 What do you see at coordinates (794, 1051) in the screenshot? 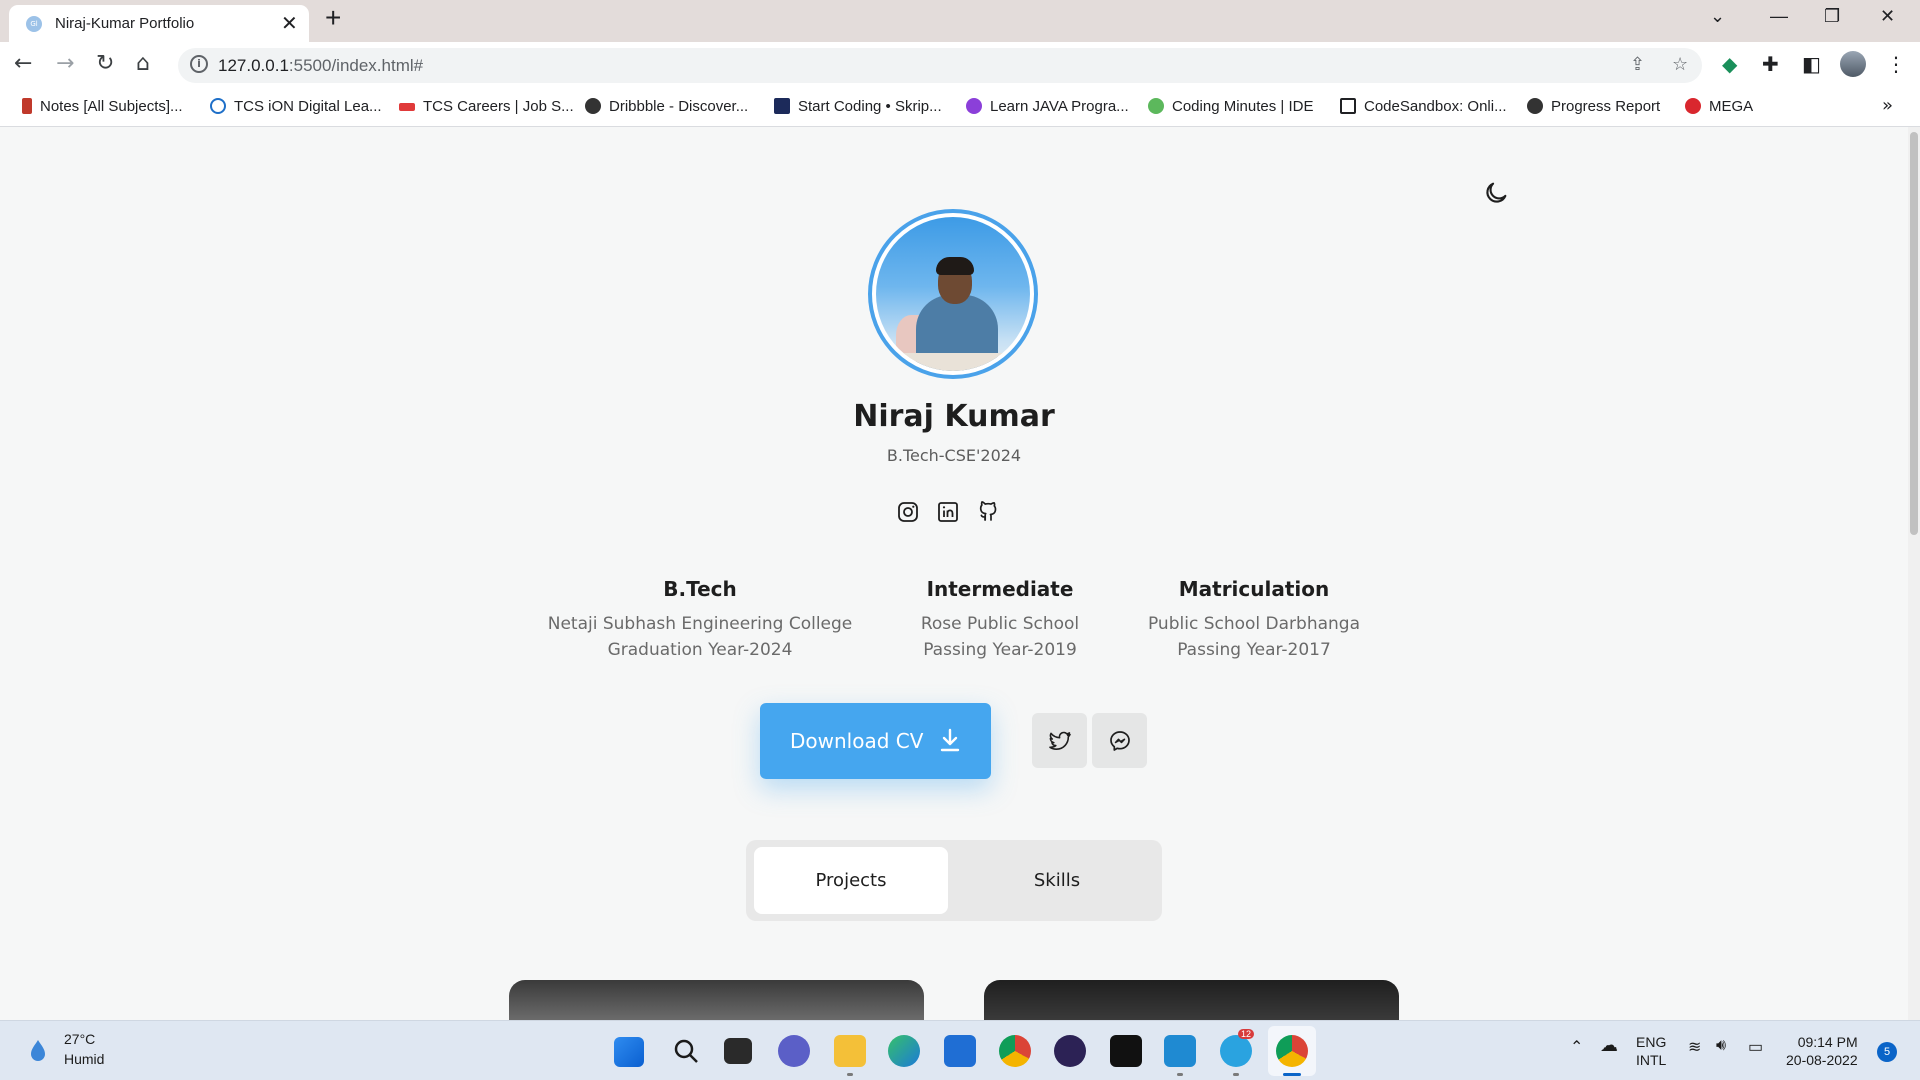
I see `teams-chat-icon` at bounding box center [794, 1051].